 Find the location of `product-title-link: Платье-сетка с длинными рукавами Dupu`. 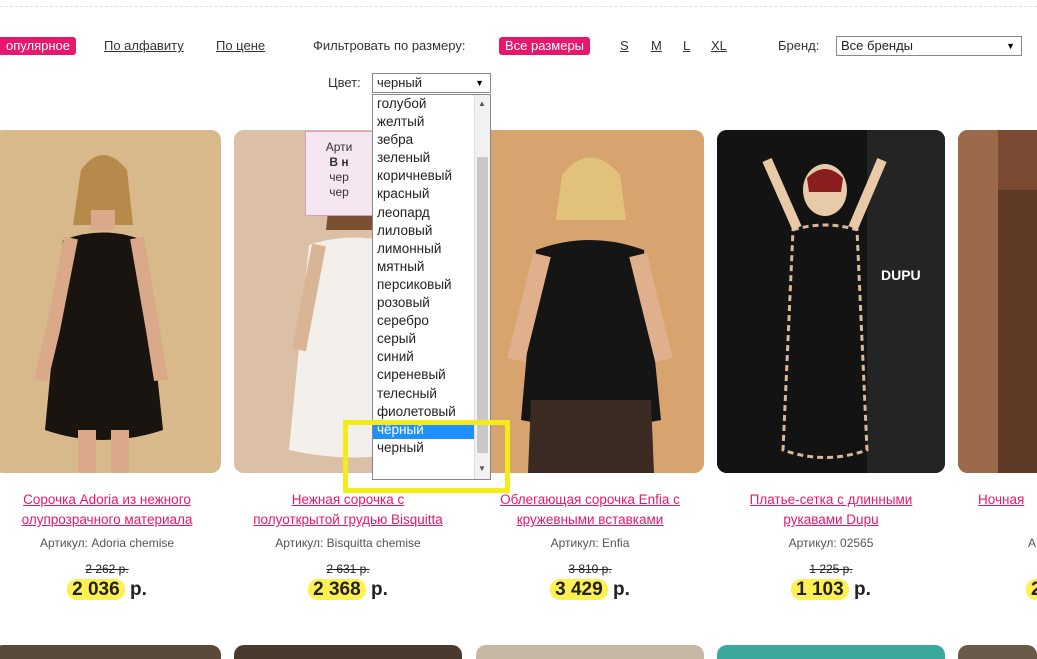

product-title-link: Платье-сетка с длинными рукавами Dupu is located at coordinates (831, 510).